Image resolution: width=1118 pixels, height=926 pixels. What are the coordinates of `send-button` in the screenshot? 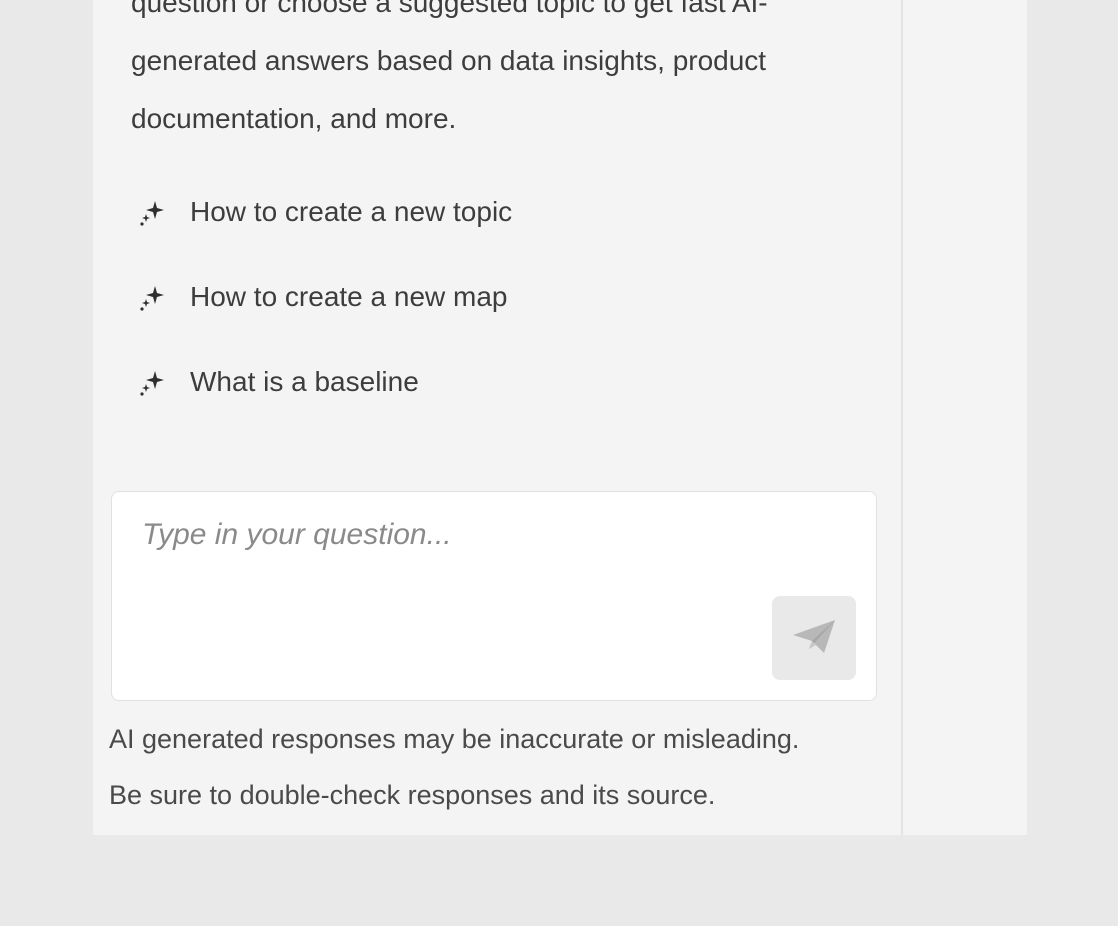 It's located at (814, 638).